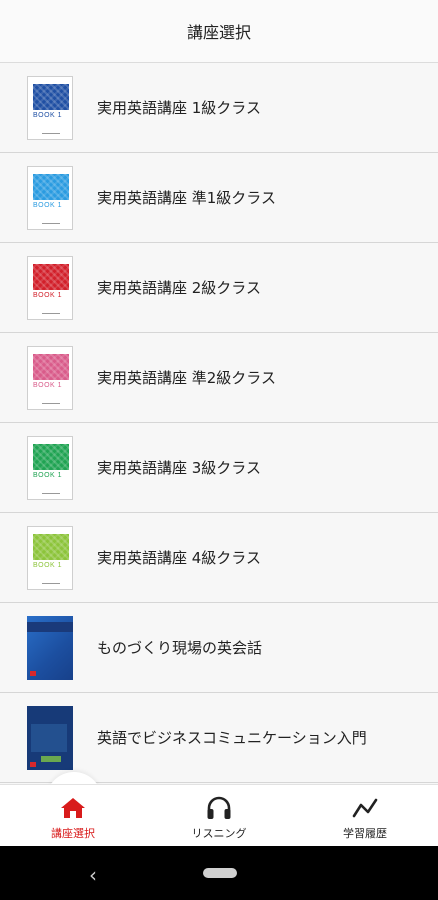  What do you see at coordinates (365, 808) in the screenshot?
I see `history-chart-icon` at bounding box center [365, 808].